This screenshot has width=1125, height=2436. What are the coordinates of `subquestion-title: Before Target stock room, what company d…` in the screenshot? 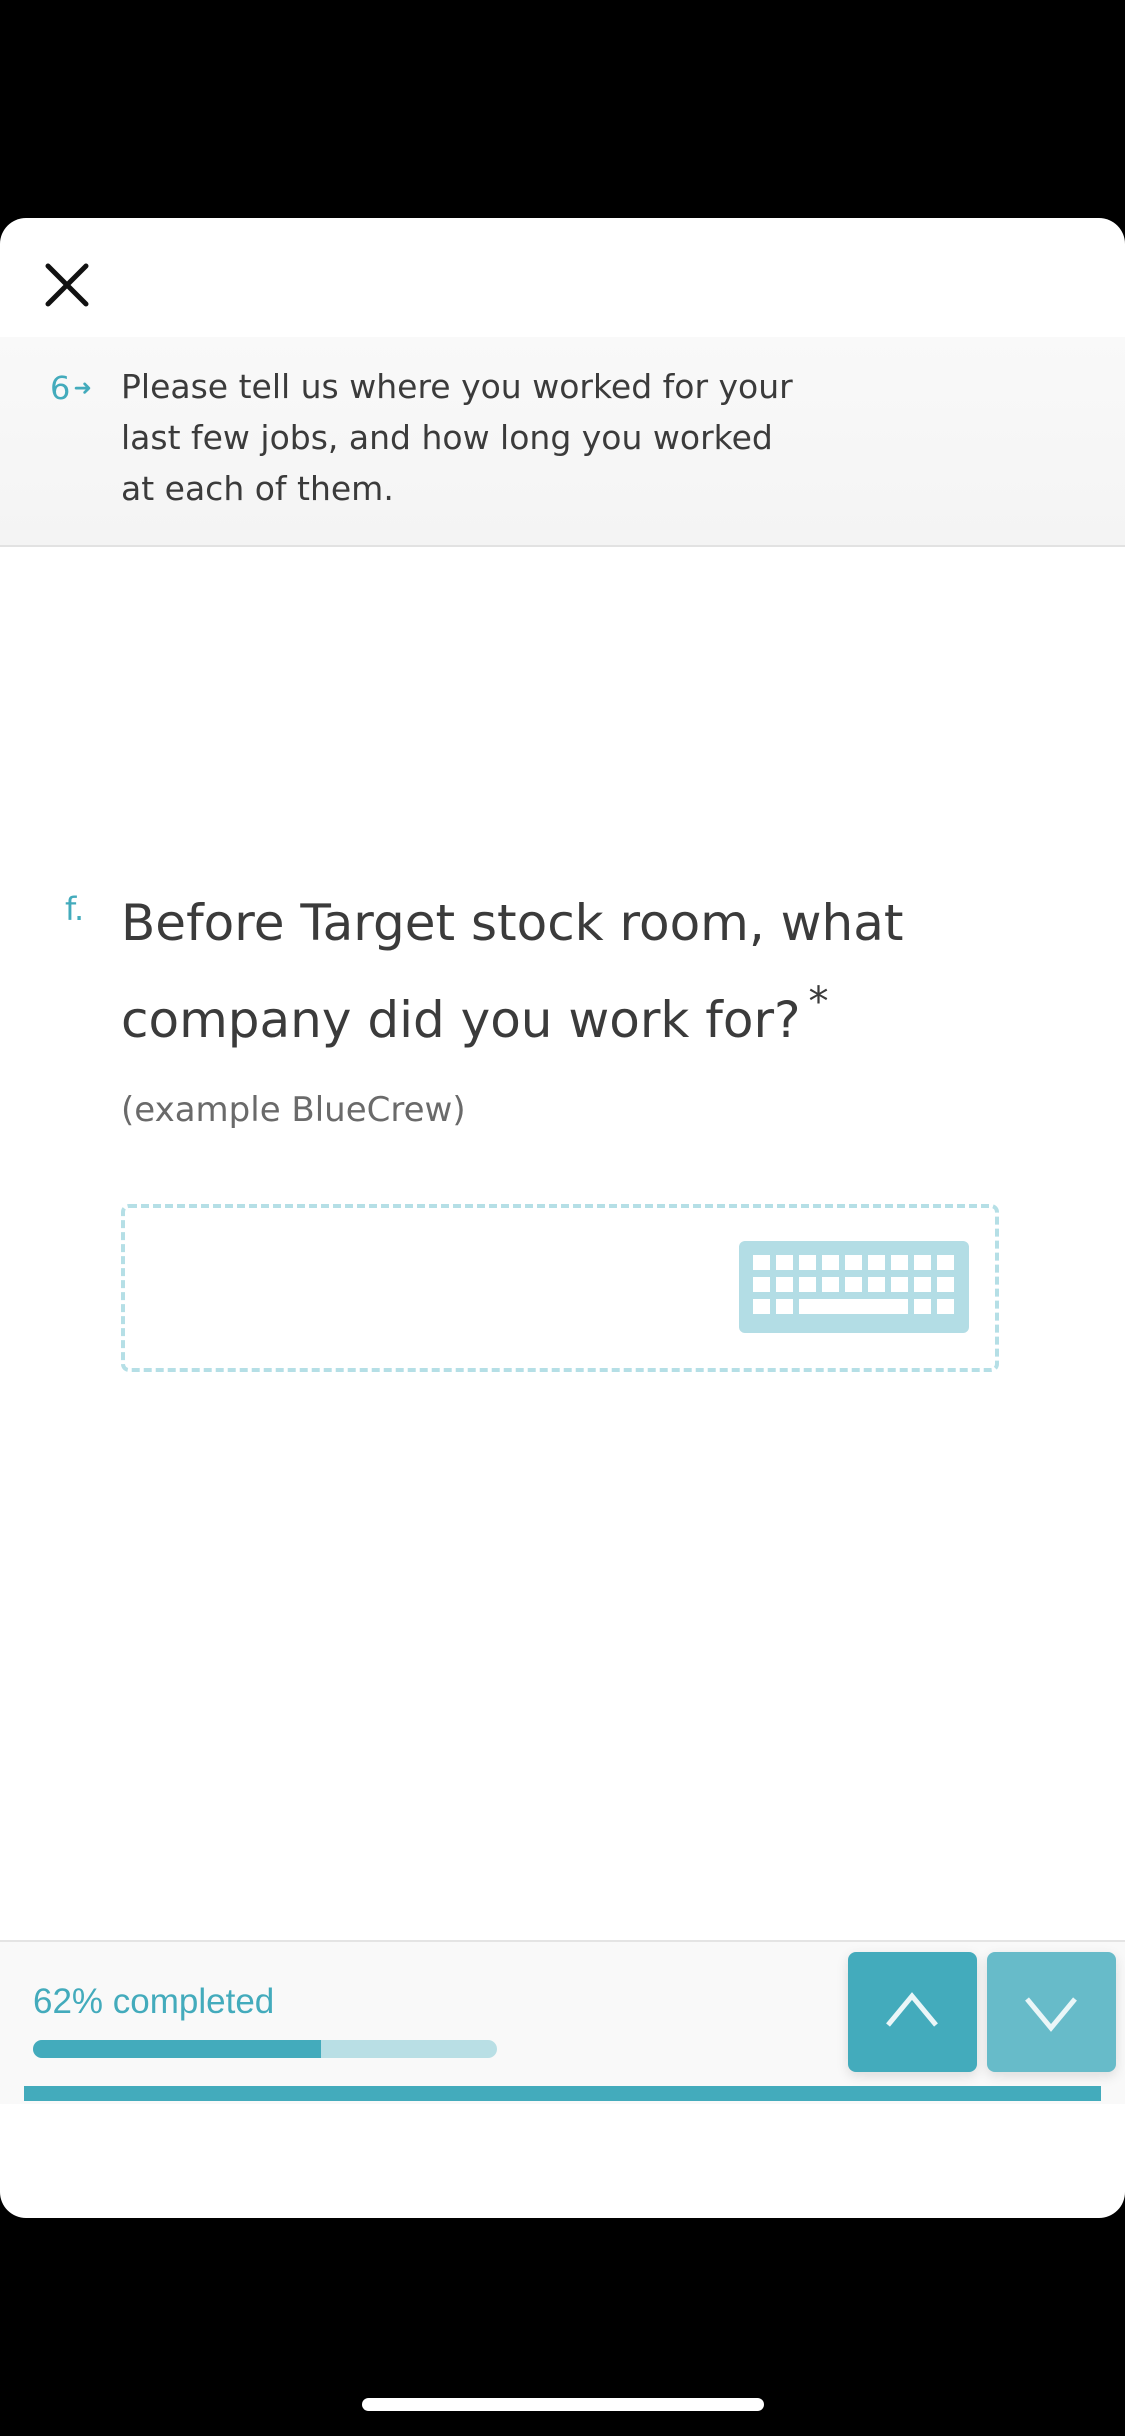 It's located at (531, 972).